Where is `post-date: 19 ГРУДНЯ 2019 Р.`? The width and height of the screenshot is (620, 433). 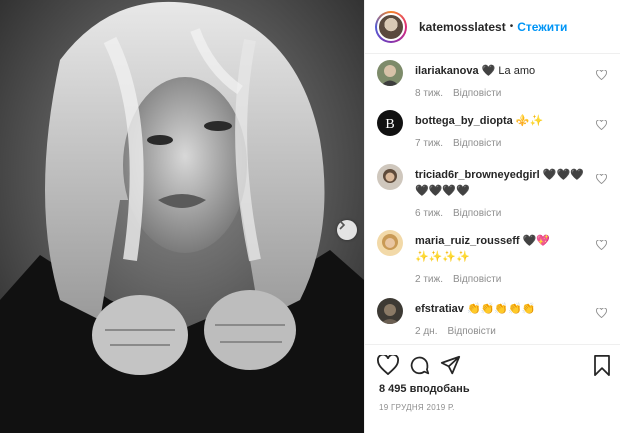 post-date: 19 ГРУДНЯ 2019 Р. is located at coordinates (417, 407).